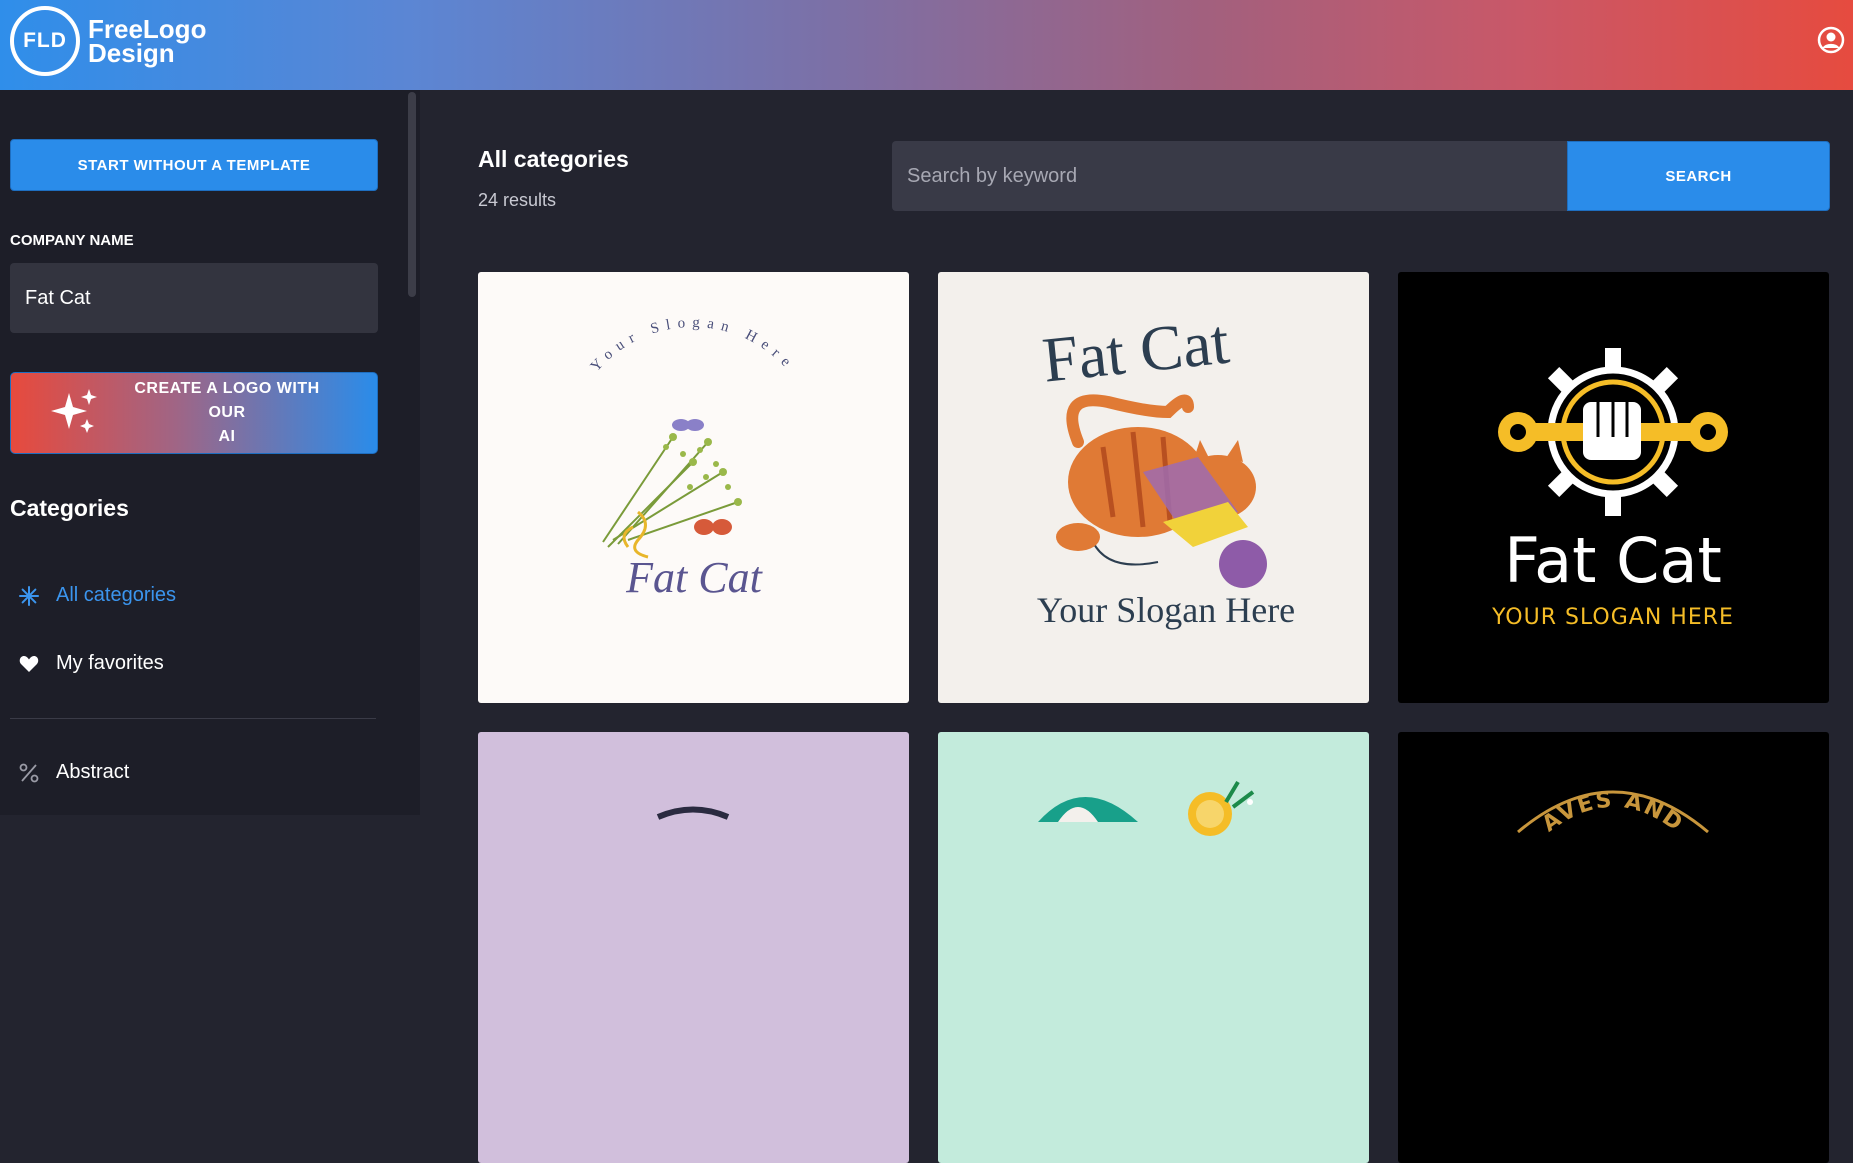 The image size is (1853, 1163). Describe the element at coordinates (227, 436) in the screenshot. I see `ai-button-line-2: AI` at that location.